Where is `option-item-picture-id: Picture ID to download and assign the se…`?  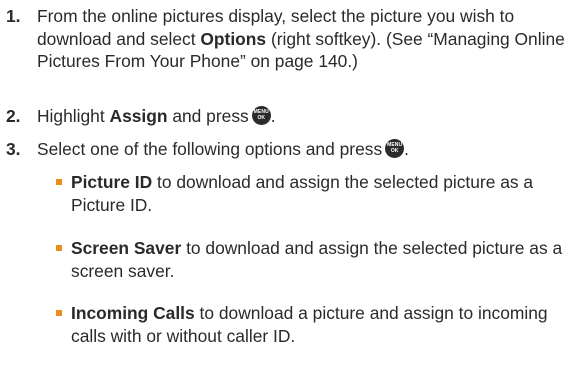 option-item-picture-id: Picture ID to download and assign the se… is located at coordinates (307, 193).